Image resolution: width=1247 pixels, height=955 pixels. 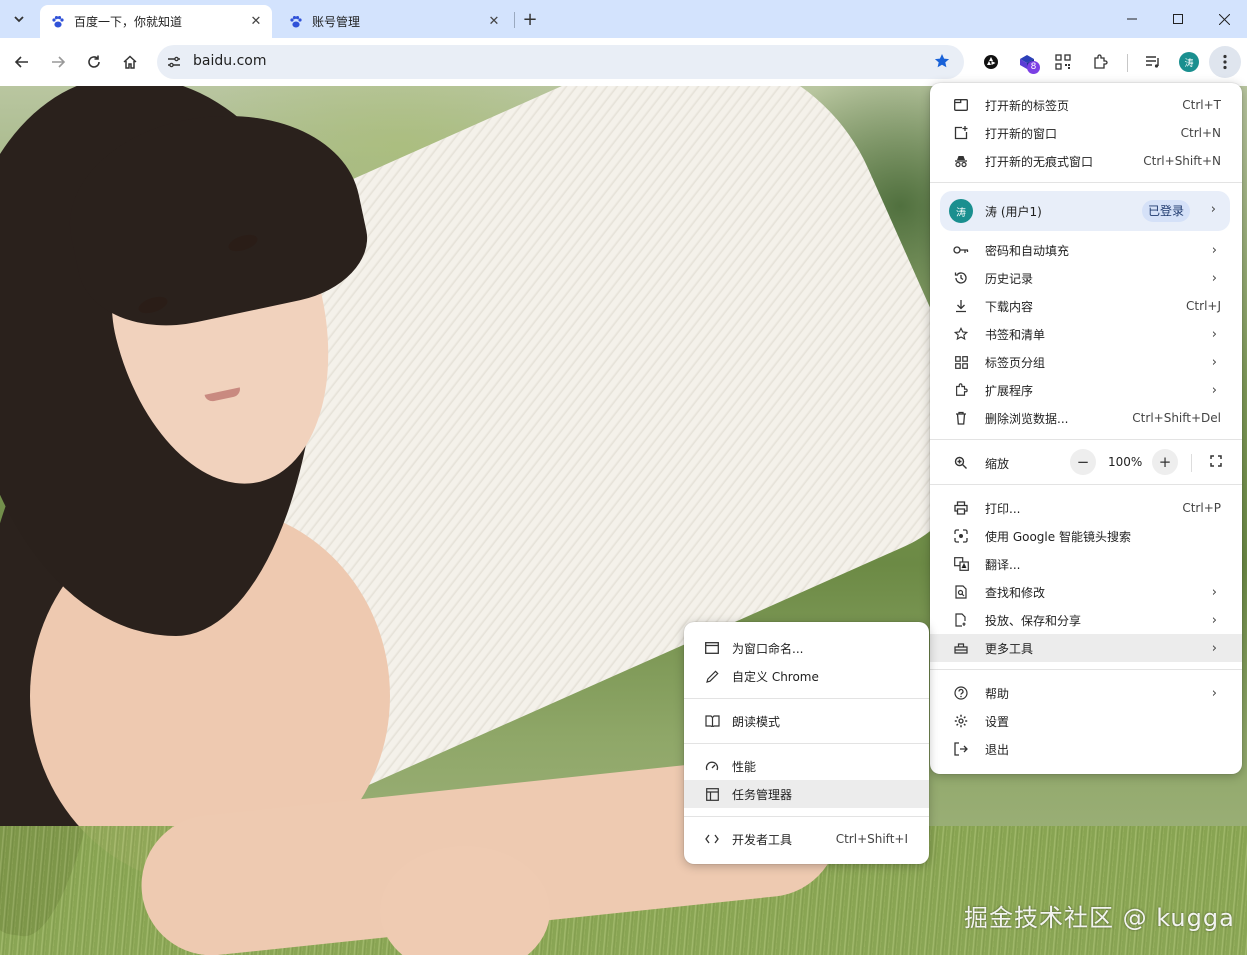 I want to click on forward-button, so click(x=58, y=62).